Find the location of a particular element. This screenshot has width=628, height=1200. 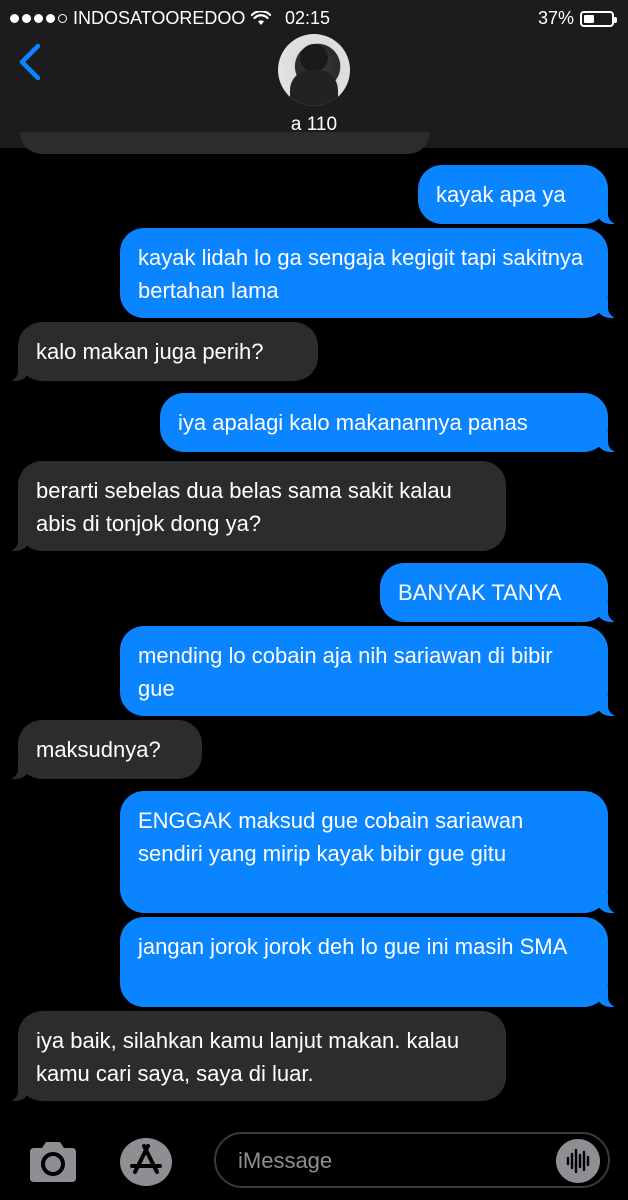

imessage-input: iMessage is located at coordinates (412, 1160).